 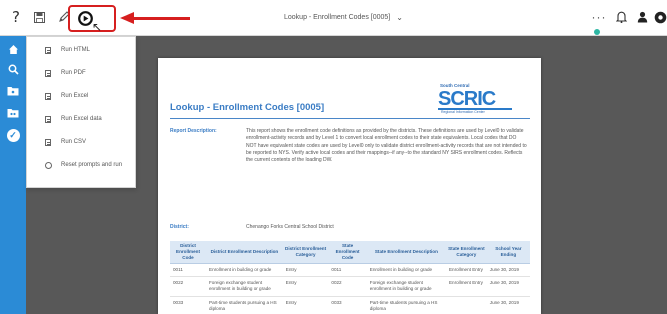 What do you see at coordinates (621, 17) in the screenshot?
I see `bell-icon` at bounding box center [621, 17].